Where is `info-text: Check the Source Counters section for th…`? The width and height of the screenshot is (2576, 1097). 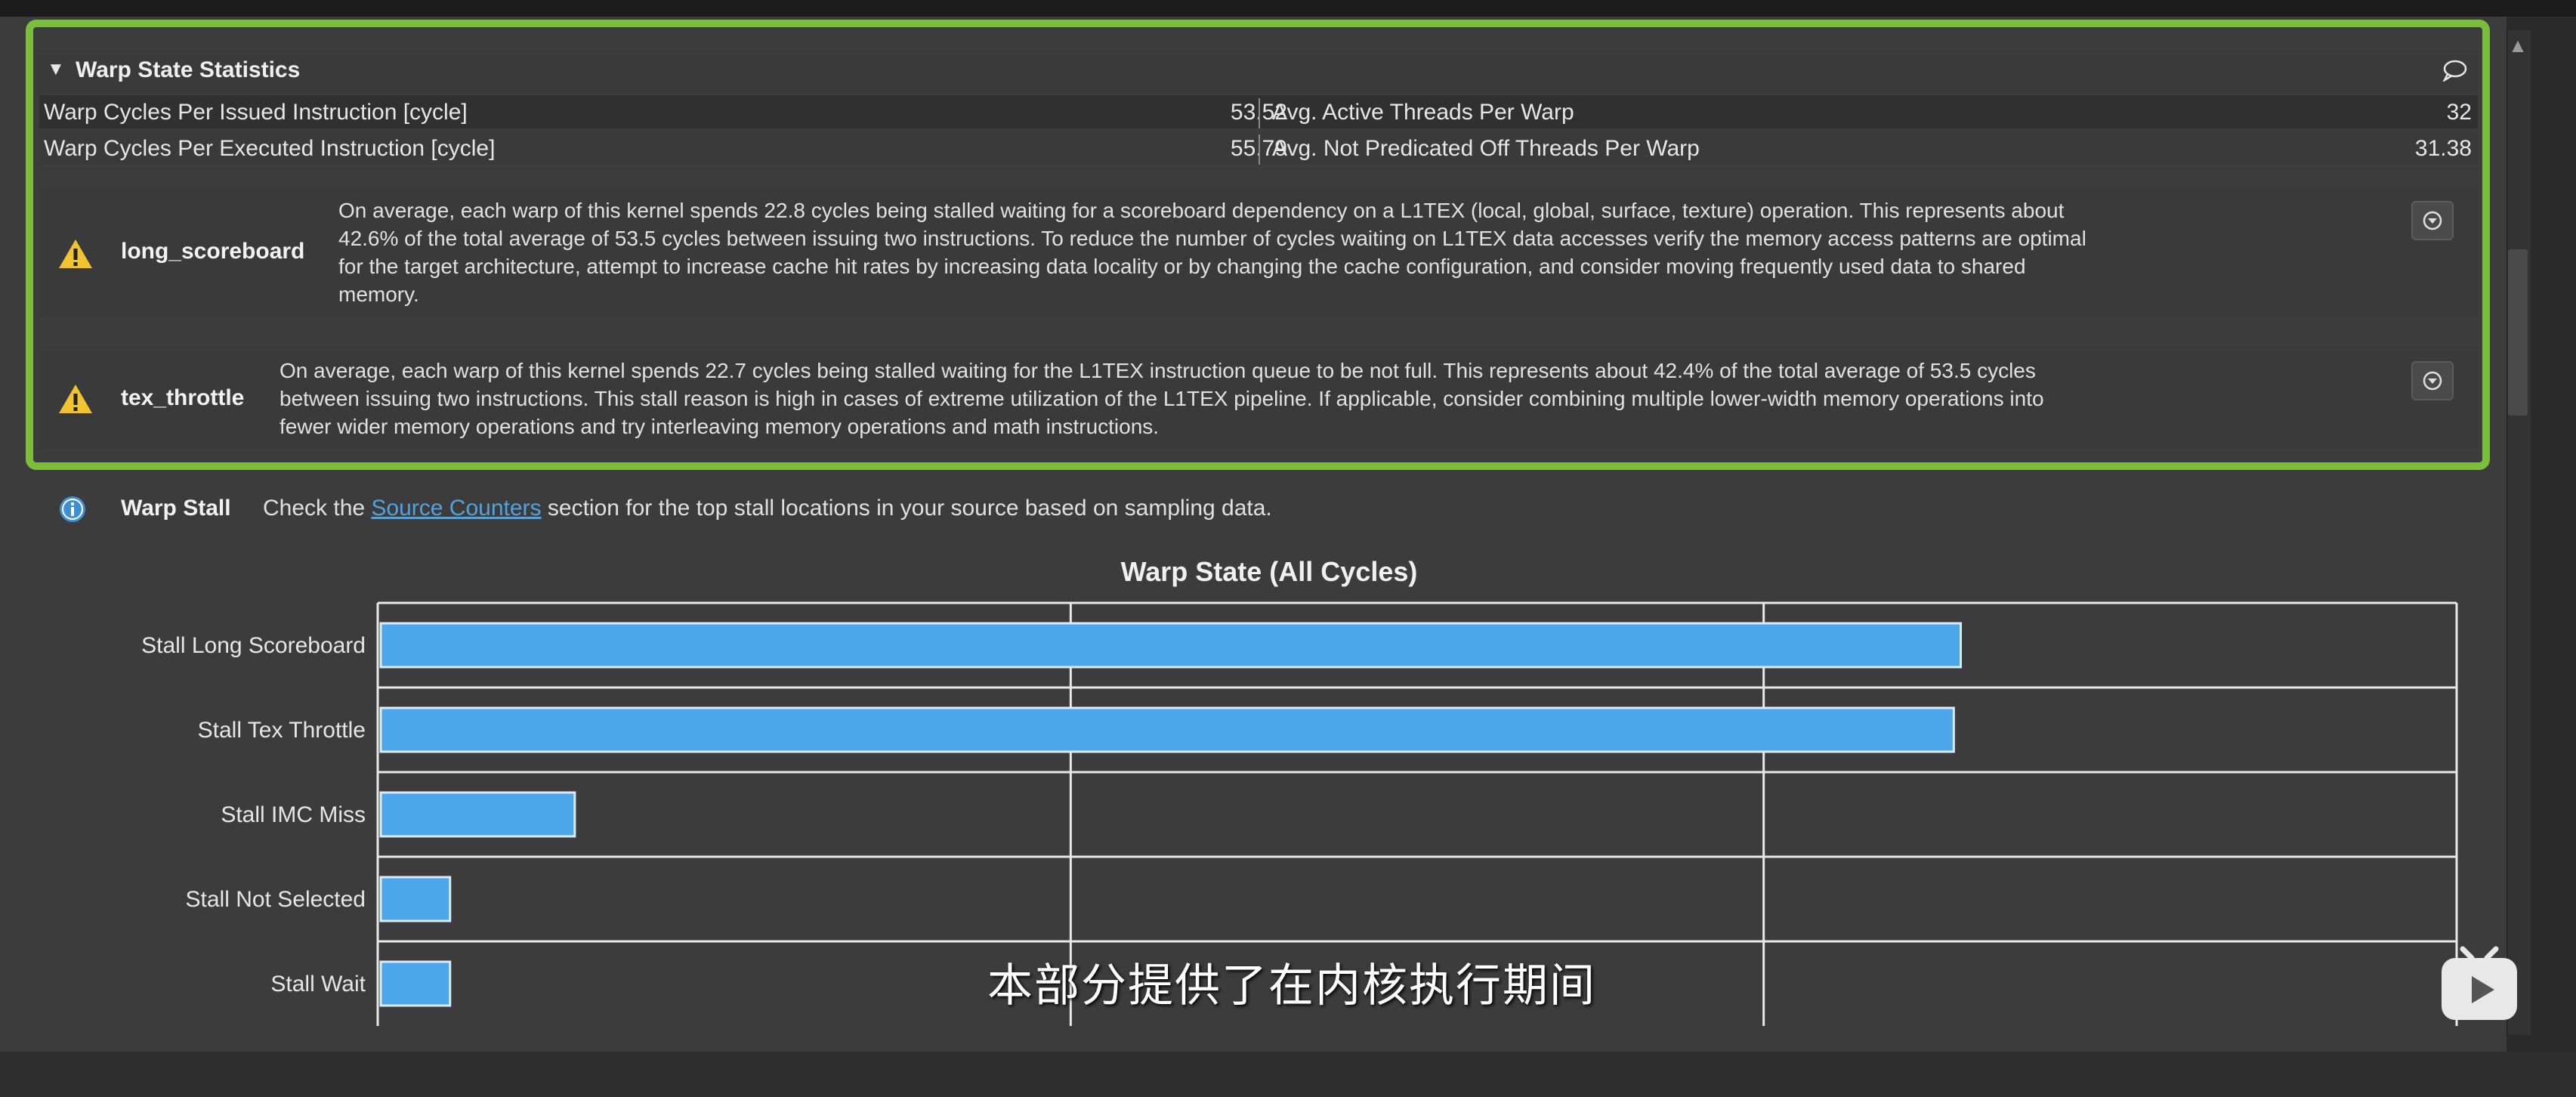 info-text: Check the Source Counters section for th… is located at coordinates (767, 508).